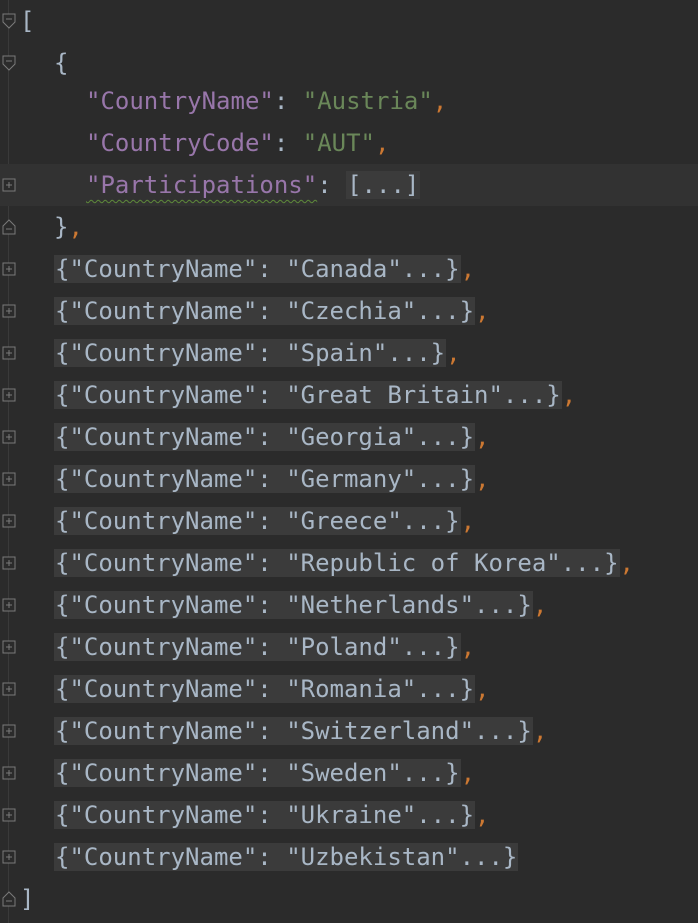 The width and height of the screenshot is (698, 923). I want to click on code-line: {, so click(349, 63).